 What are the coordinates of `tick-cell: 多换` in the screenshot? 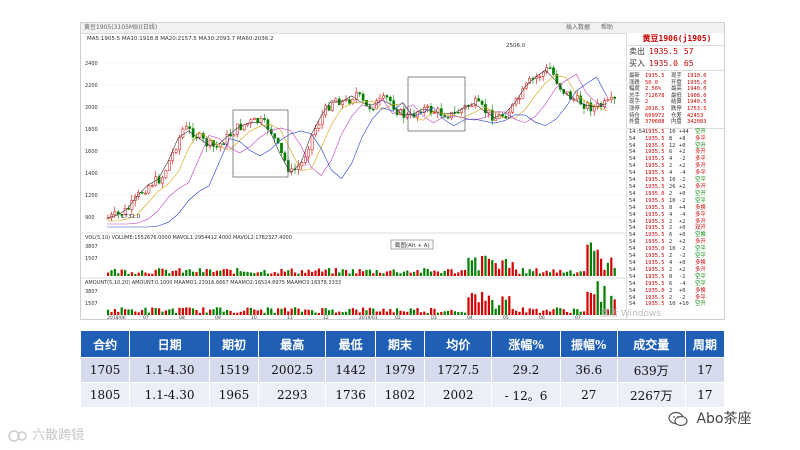 It's located at (700, 290).